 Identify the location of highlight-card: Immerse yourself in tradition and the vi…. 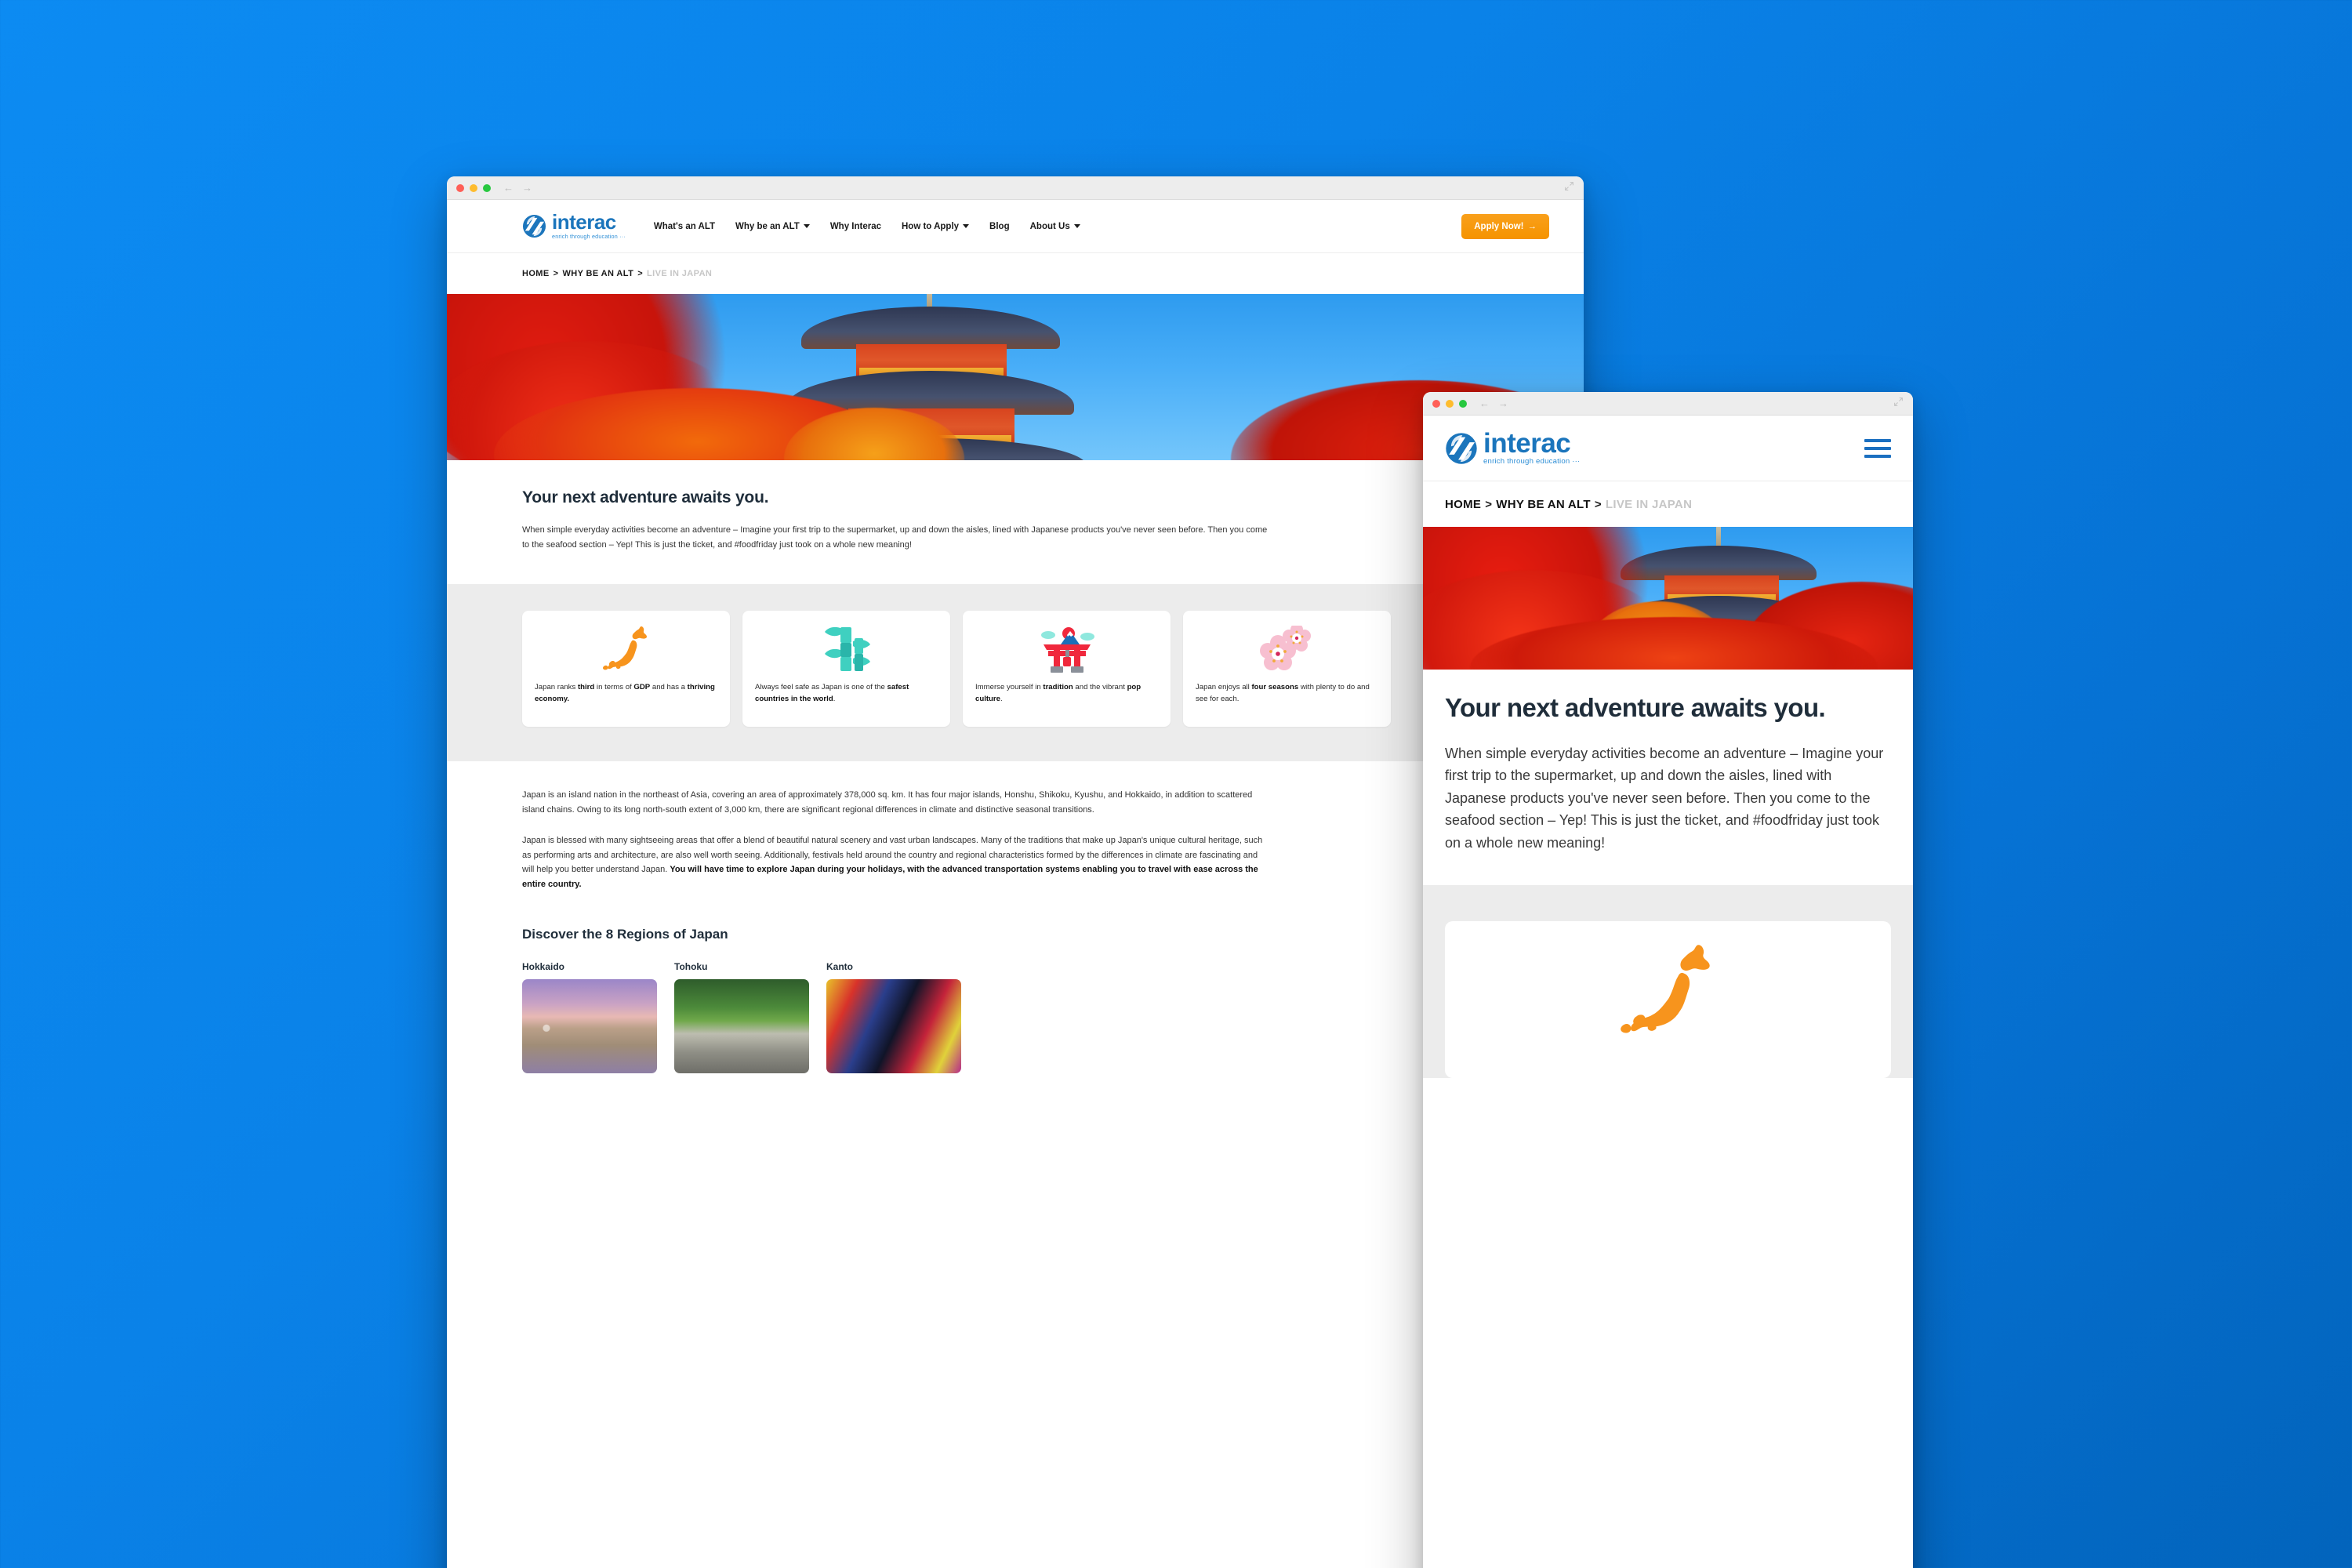
(1067, 668).